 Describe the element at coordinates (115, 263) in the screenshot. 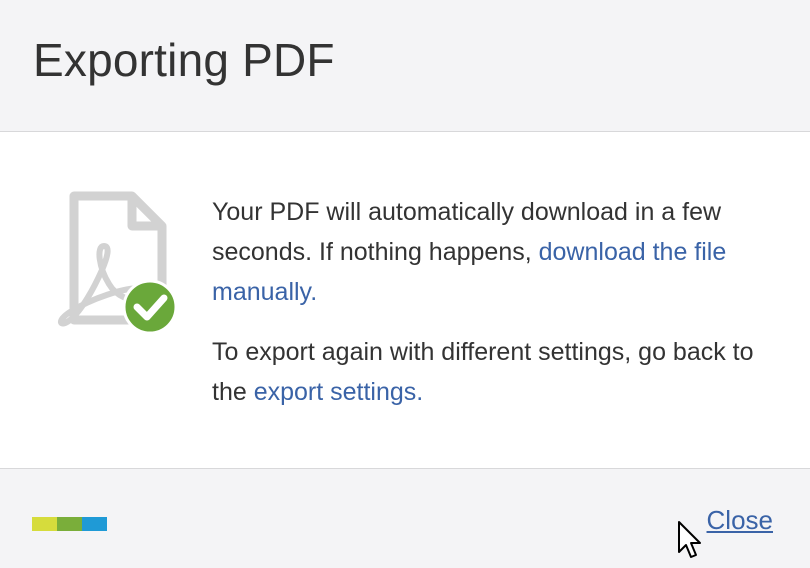

I see `pdf-file-icon` at that location.